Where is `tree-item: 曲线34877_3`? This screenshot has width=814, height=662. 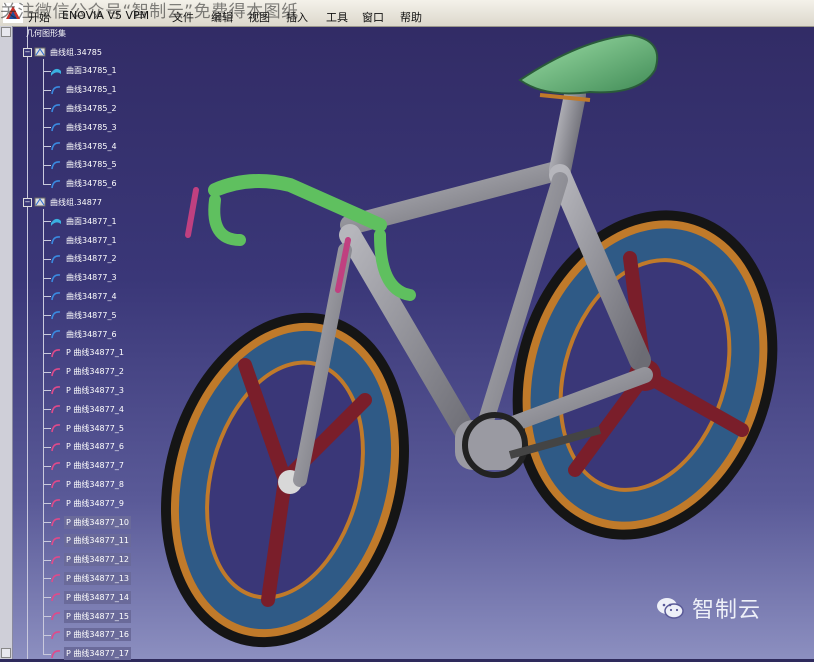
tree-item: 曲线34877_3 is located at coordinates (84, 278).